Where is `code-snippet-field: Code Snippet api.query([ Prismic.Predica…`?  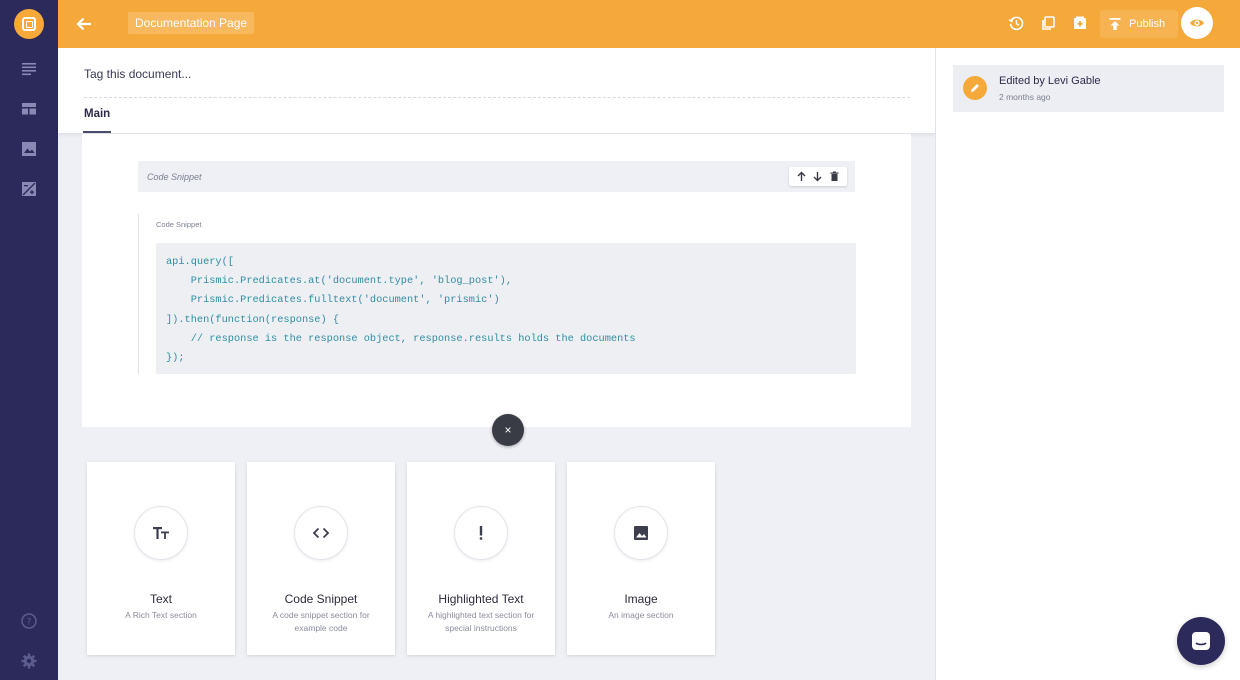
code-snippet-field: Code Snippet api.query([ Prismic.Predica… is located at coordinates (497, 294).